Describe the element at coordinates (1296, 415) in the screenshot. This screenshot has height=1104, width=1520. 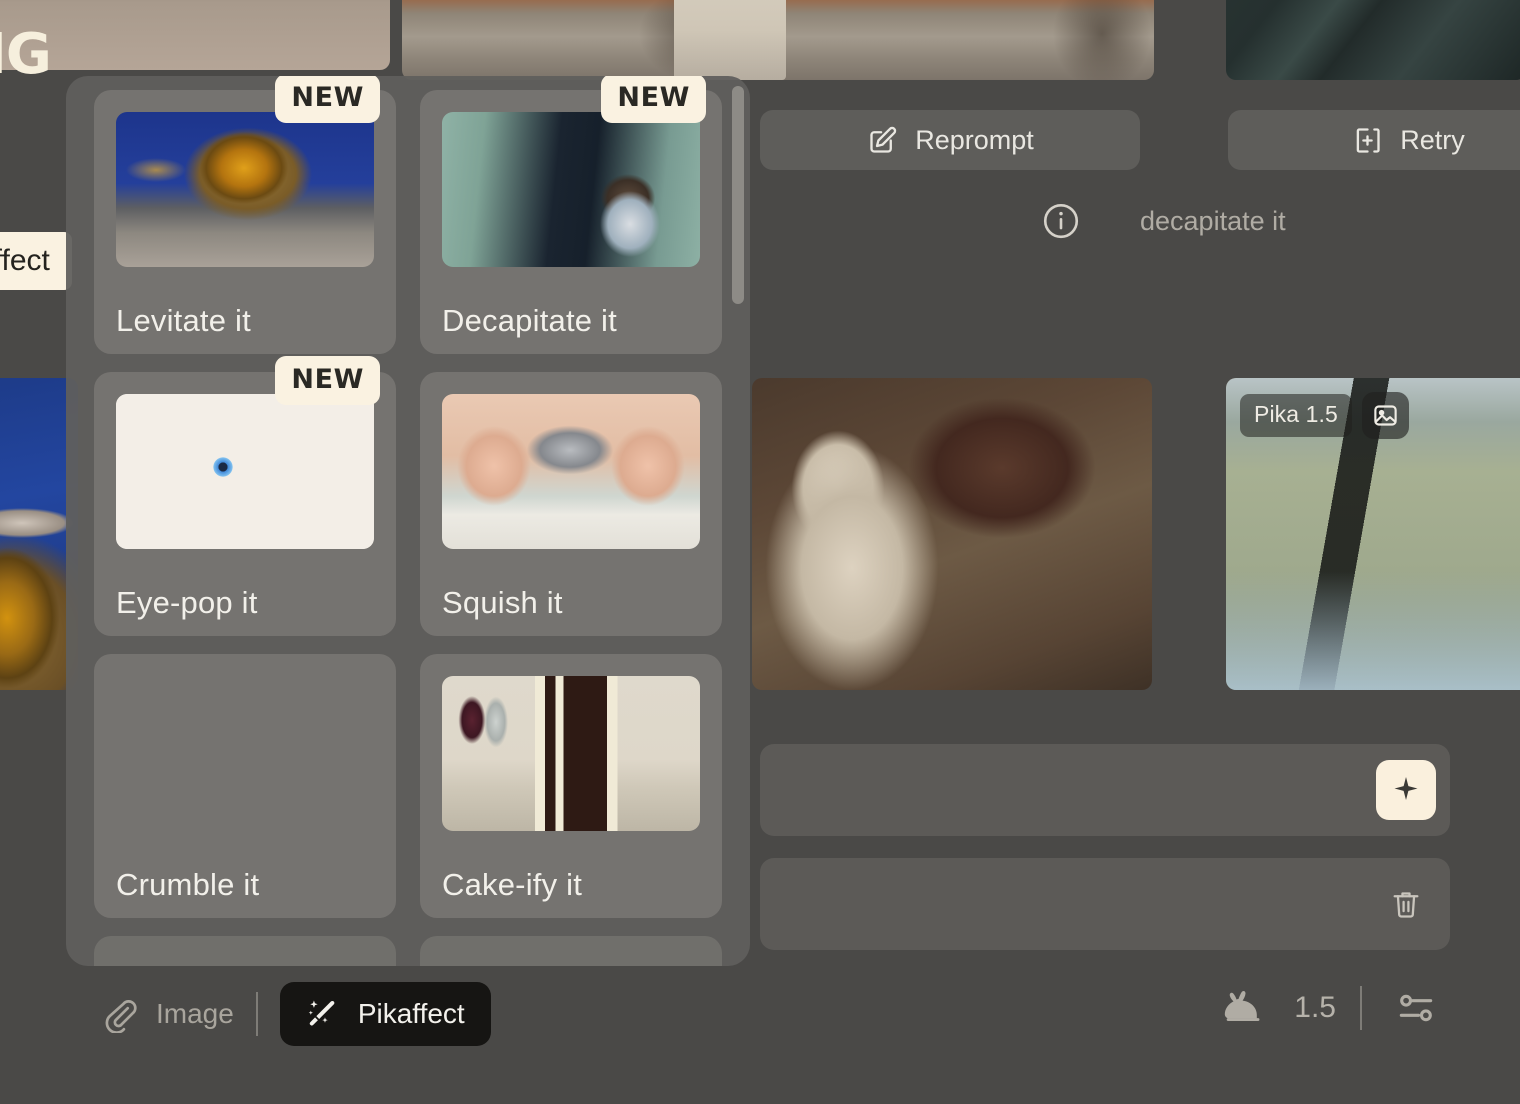
I see `model-version-chip: Pika 1.5` at that location.